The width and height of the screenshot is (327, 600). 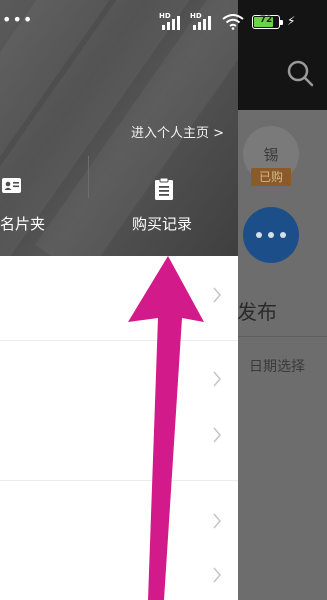 What do you see at coordinates (282, 336) in the screenshot?
I see `divider` at bounding box center [282, 336].